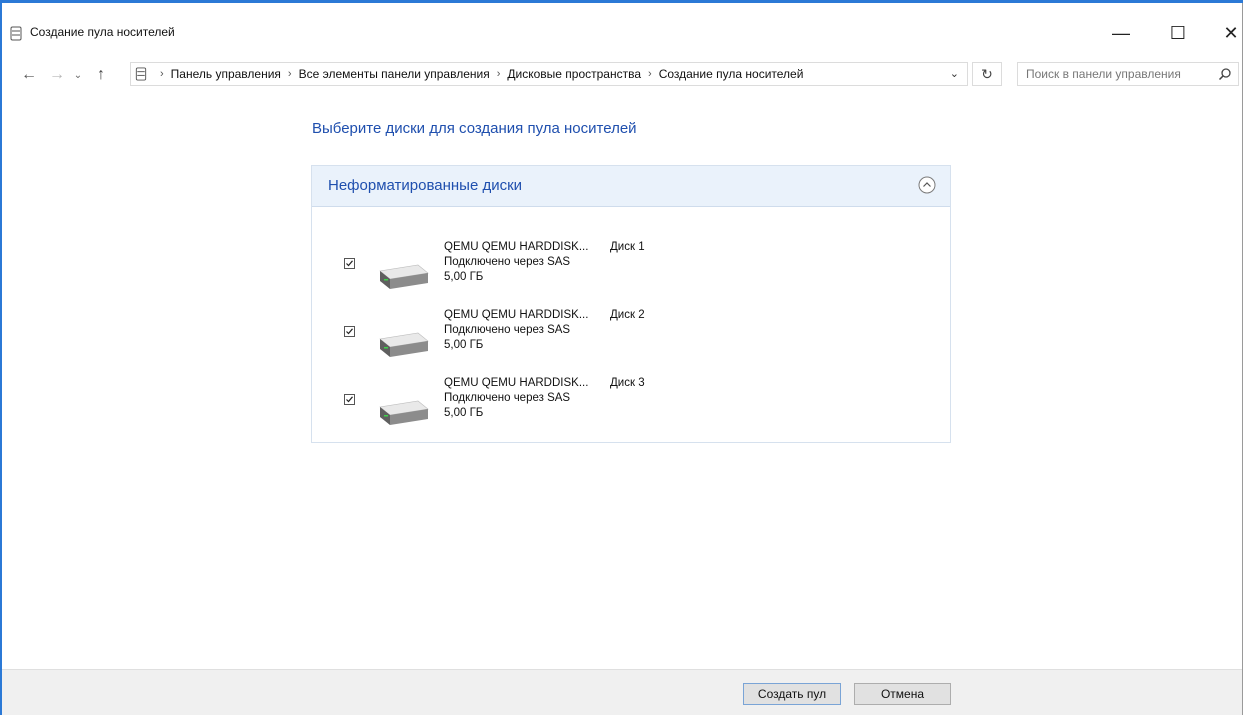 The image size is (1243, 715). Describe the element at coordinates (631, 186) in the screenshot. I see `group-header: Неформатированные диски` at that location.